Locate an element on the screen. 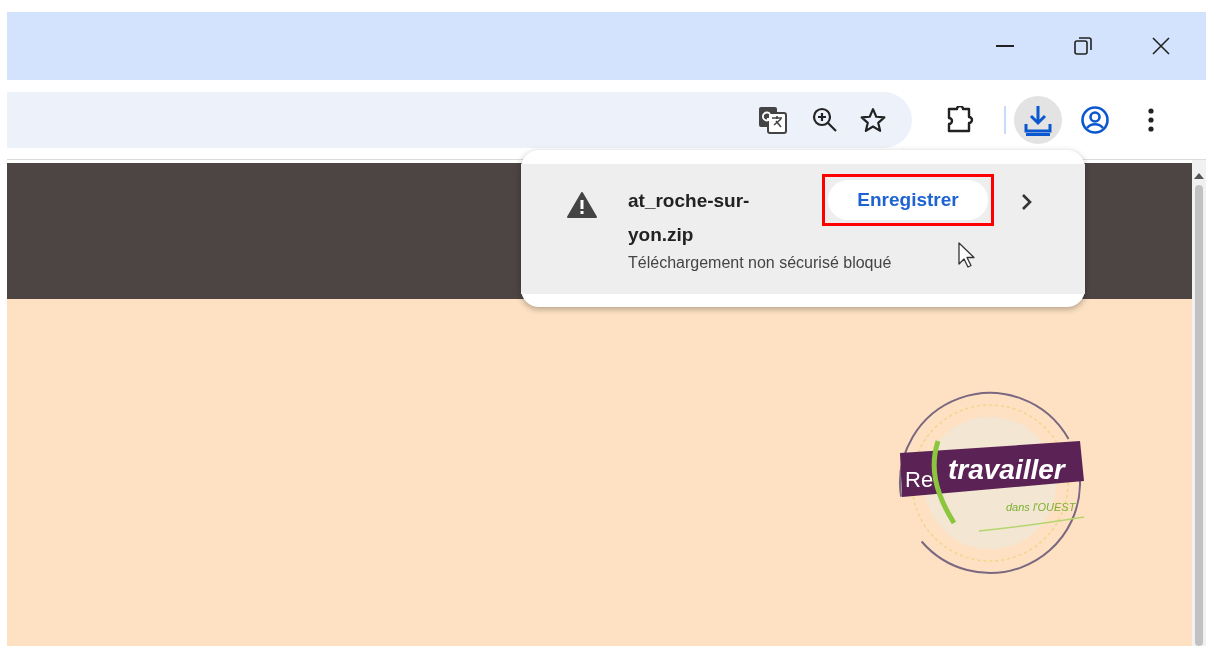  download-status: Téléchargement non sécurisé bloqué is located at coordinates (760, 263).